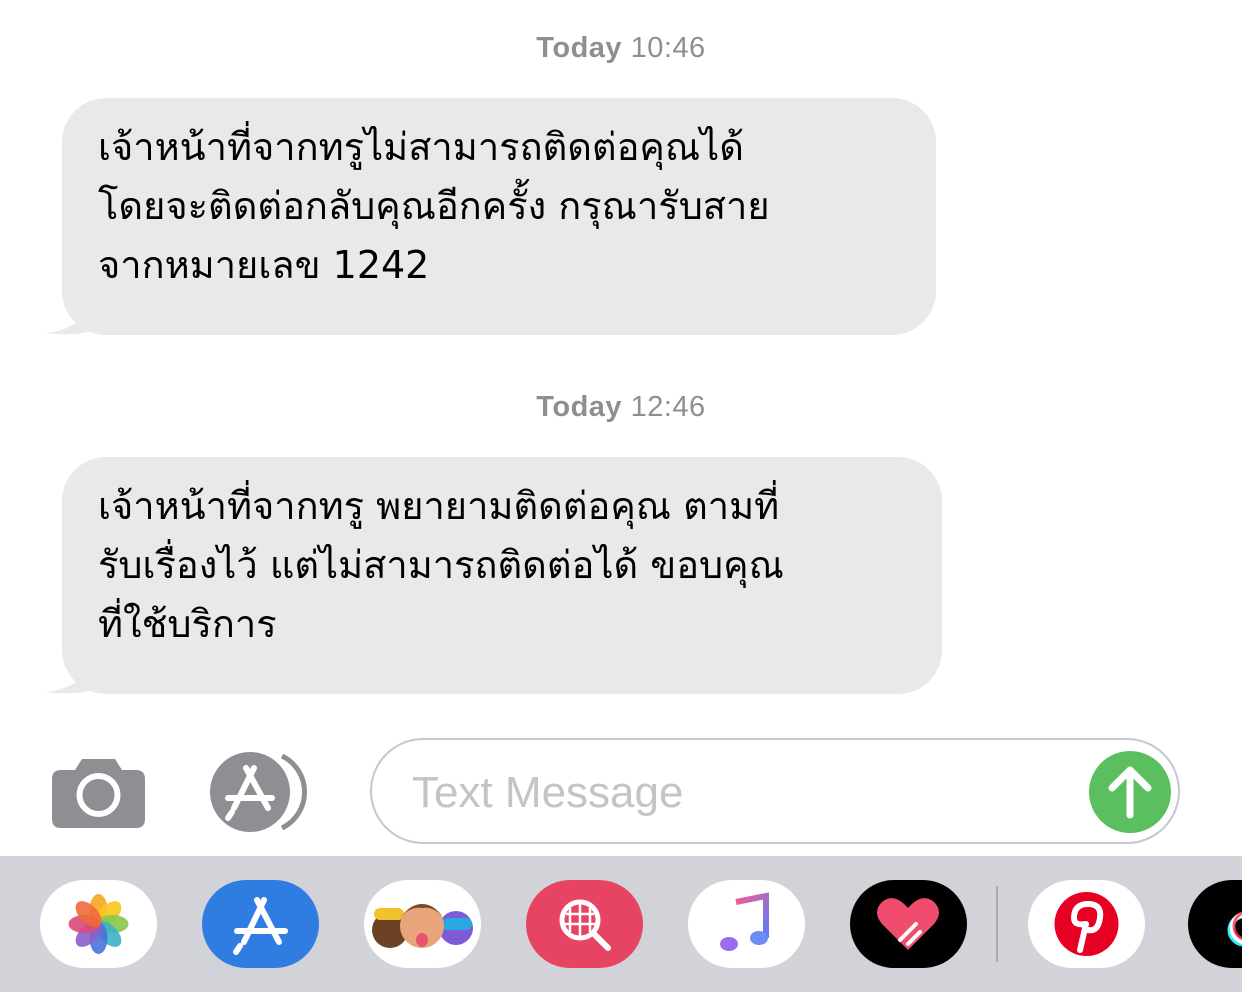 The width and height of the screenshot is (1242, 992). Describe the element at coordinates (421, 147) in the screenshot. I see `message-line: เจ้าหน้าที่จากทรูไม่สามารถติดต่อคุณได้` at that location.